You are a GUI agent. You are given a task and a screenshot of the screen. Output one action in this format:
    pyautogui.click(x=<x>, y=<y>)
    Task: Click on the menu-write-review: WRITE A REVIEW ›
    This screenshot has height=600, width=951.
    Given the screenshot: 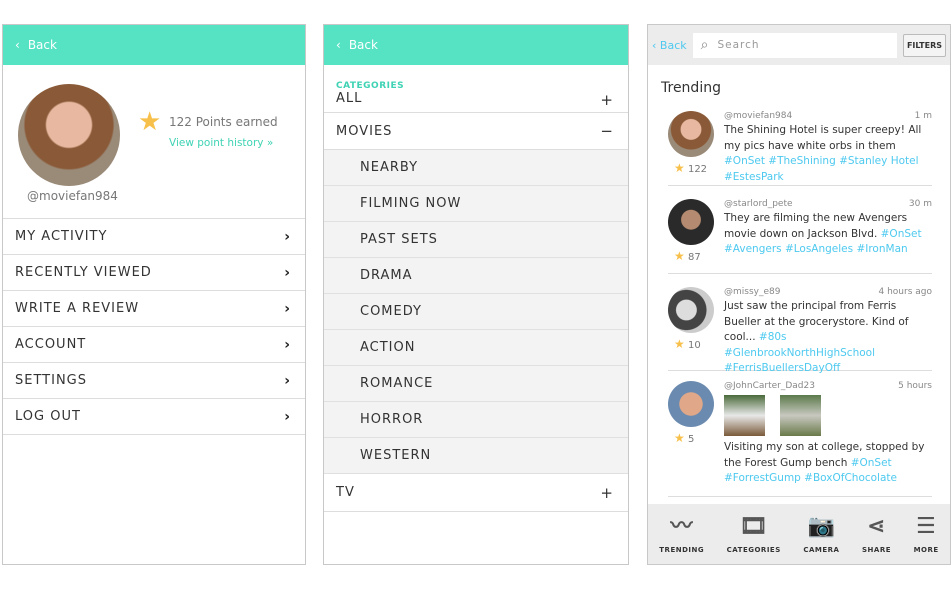 What is the action you would take?
    pyautogui.click(x=154, y=309)
    